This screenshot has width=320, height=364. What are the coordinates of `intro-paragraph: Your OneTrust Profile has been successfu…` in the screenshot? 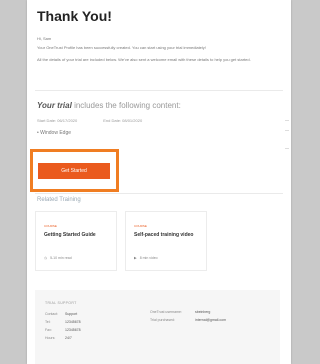 It's located at (121, 47).